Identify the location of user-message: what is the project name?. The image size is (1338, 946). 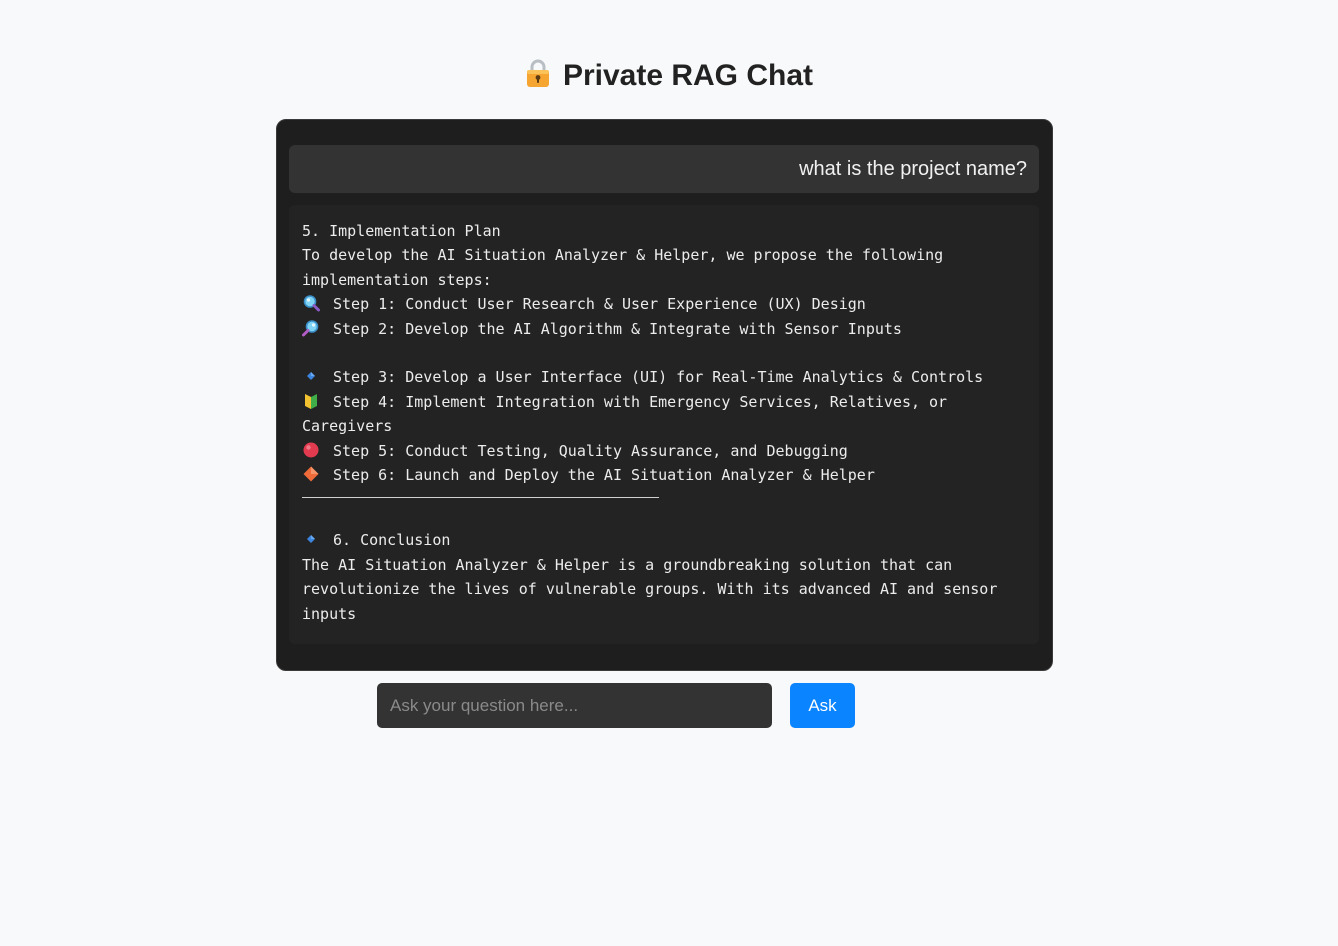
(664, 169).